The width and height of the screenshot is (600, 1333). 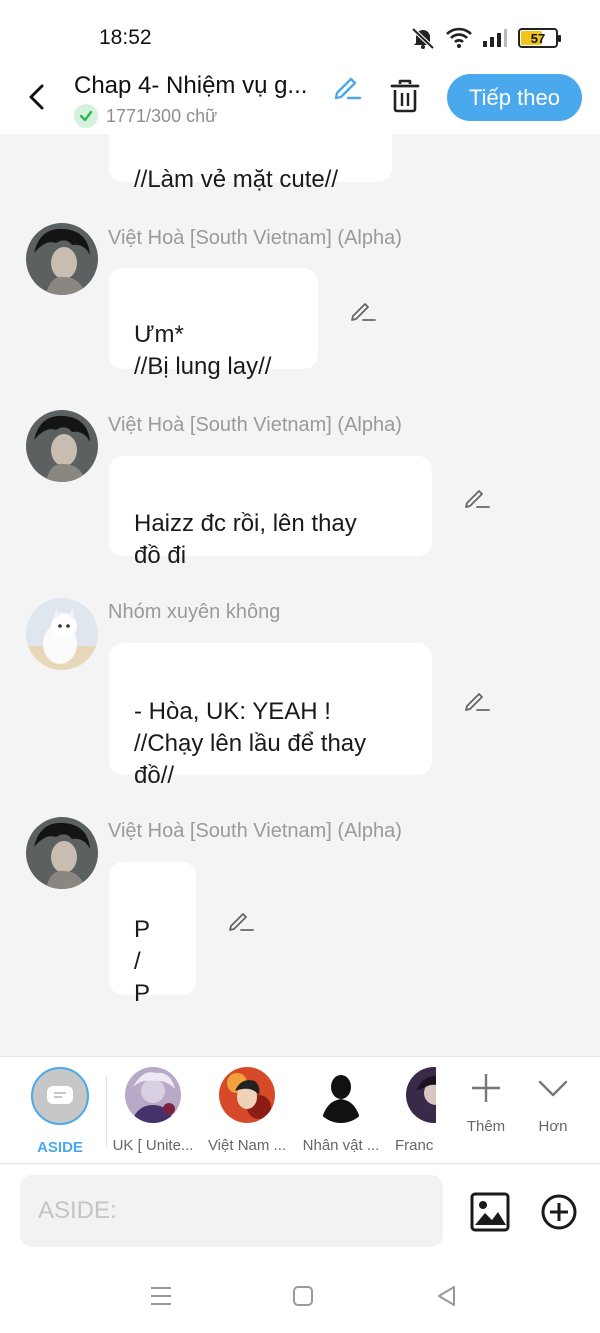 What do you see at coordinates (300, 35) in the screenshot?
I see `status-bar: 18:52 57` at bounding box center [300, 35].